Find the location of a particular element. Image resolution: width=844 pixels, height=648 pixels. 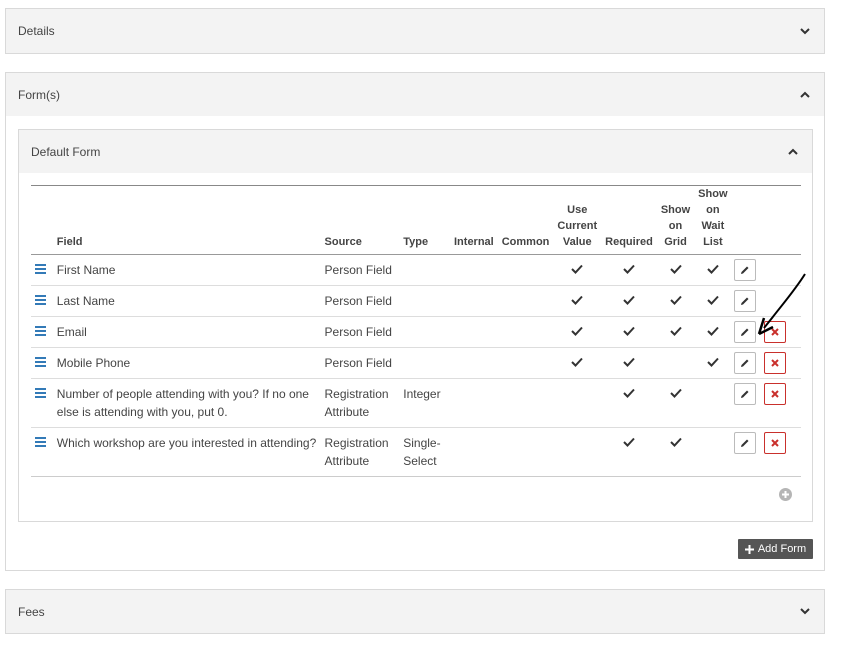

default-form-header: Default Form is located at coordinates (415, 151).